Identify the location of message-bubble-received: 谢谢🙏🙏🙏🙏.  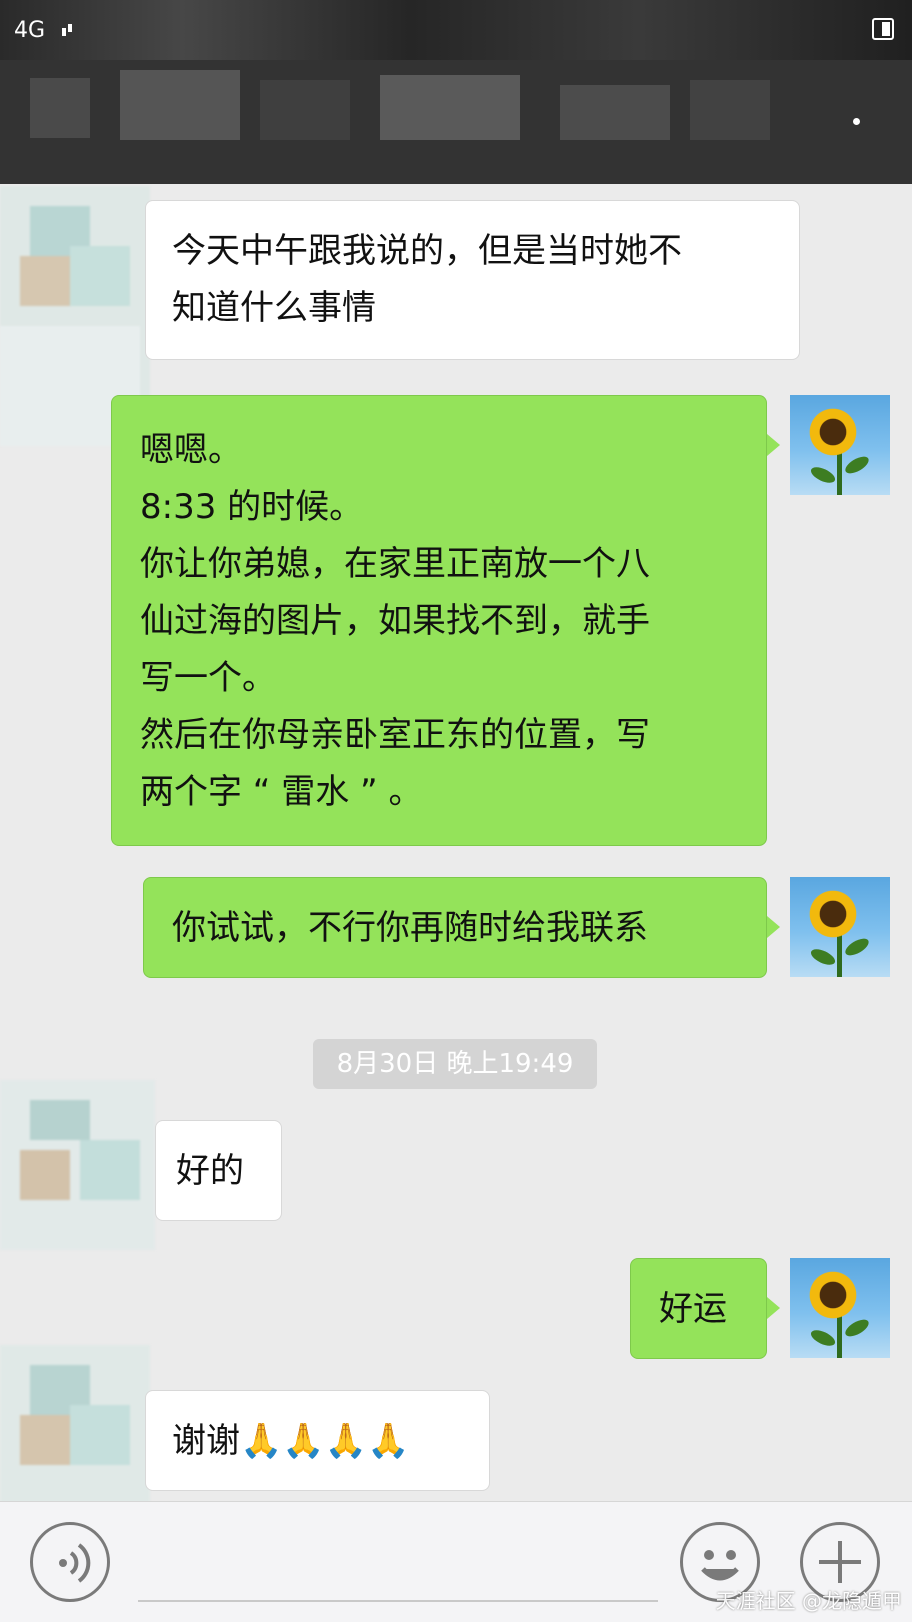
(317, 1440).